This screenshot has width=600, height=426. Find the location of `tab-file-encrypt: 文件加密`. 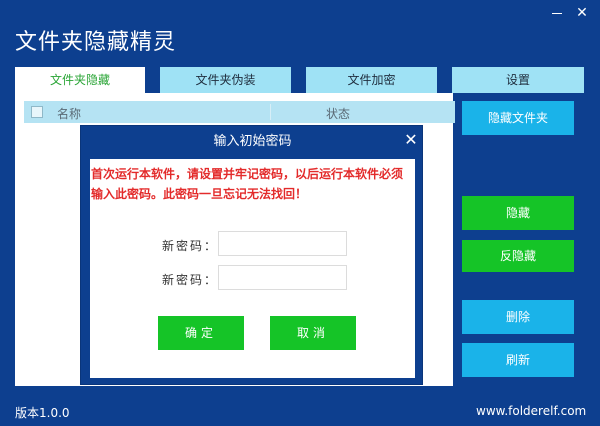

tab-file-encrypt: 文件加密 is located at coordinates (371, 80).